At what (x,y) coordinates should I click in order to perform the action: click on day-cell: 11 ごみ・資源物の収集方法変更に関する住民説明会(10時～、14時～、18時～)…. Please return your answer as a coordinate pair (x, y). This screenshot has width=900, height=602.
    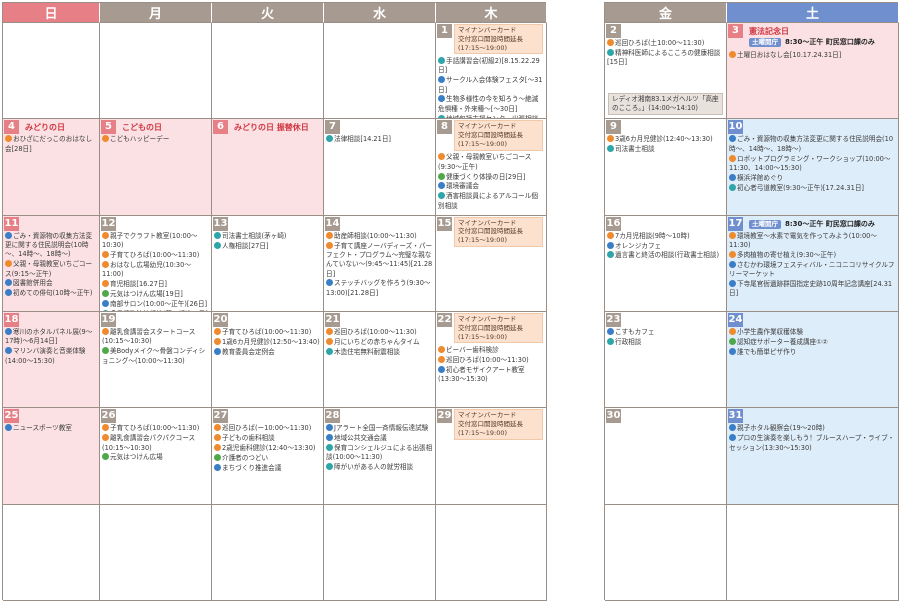
    Looking at the image, I should click on (51, 263).